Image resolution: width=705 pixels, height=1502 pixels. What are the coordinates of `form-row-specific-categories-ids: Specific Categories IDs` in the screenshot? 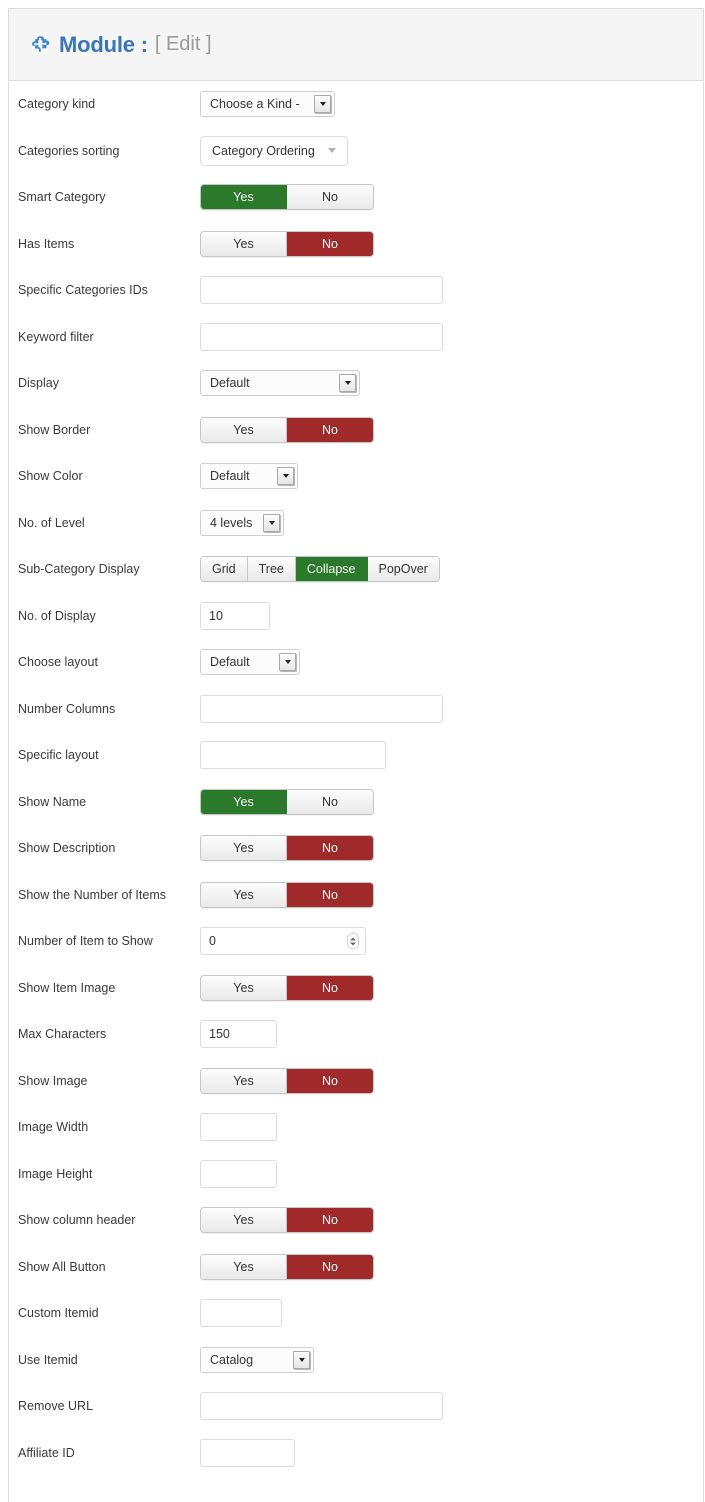 It's located at (356, 290).